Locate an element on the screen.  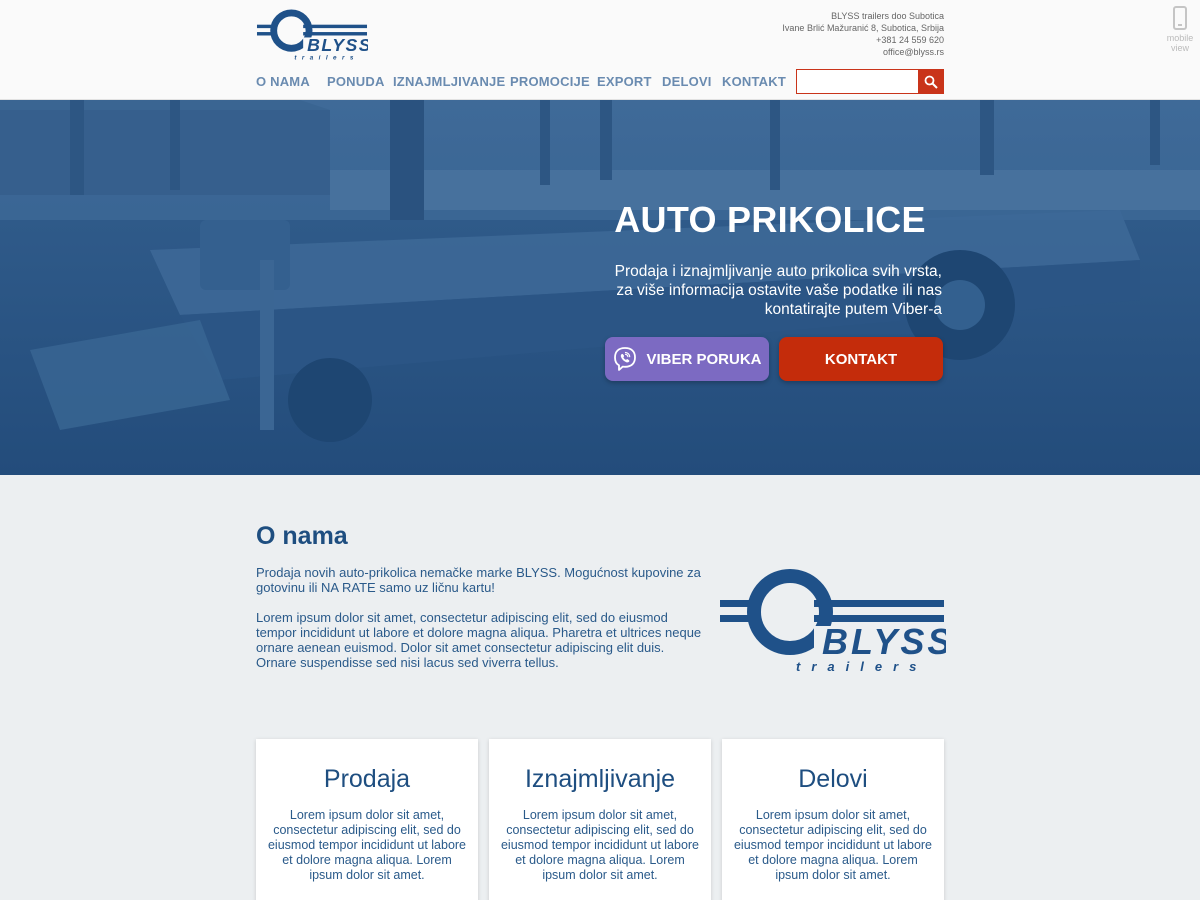
hero-title: AUTO PRIKOLICE is located at coordinates (770, 219).